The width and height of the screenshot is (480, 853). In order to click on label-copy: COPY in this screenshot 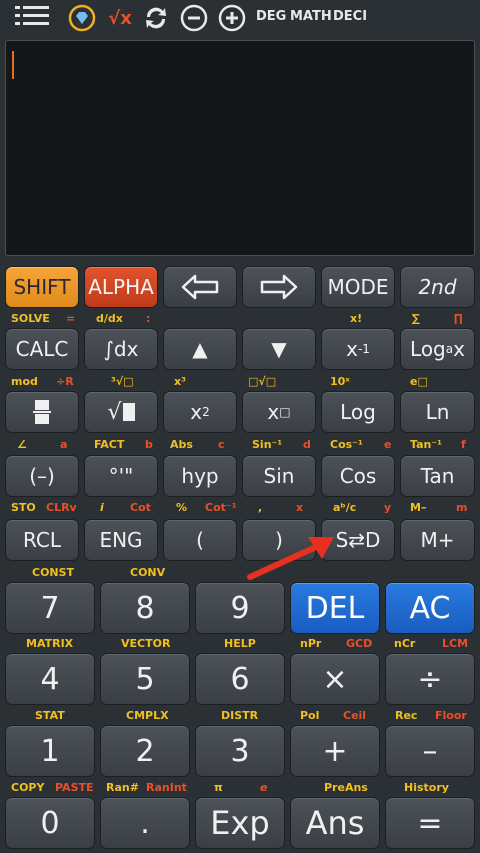, I will do `click(28, 787)`.